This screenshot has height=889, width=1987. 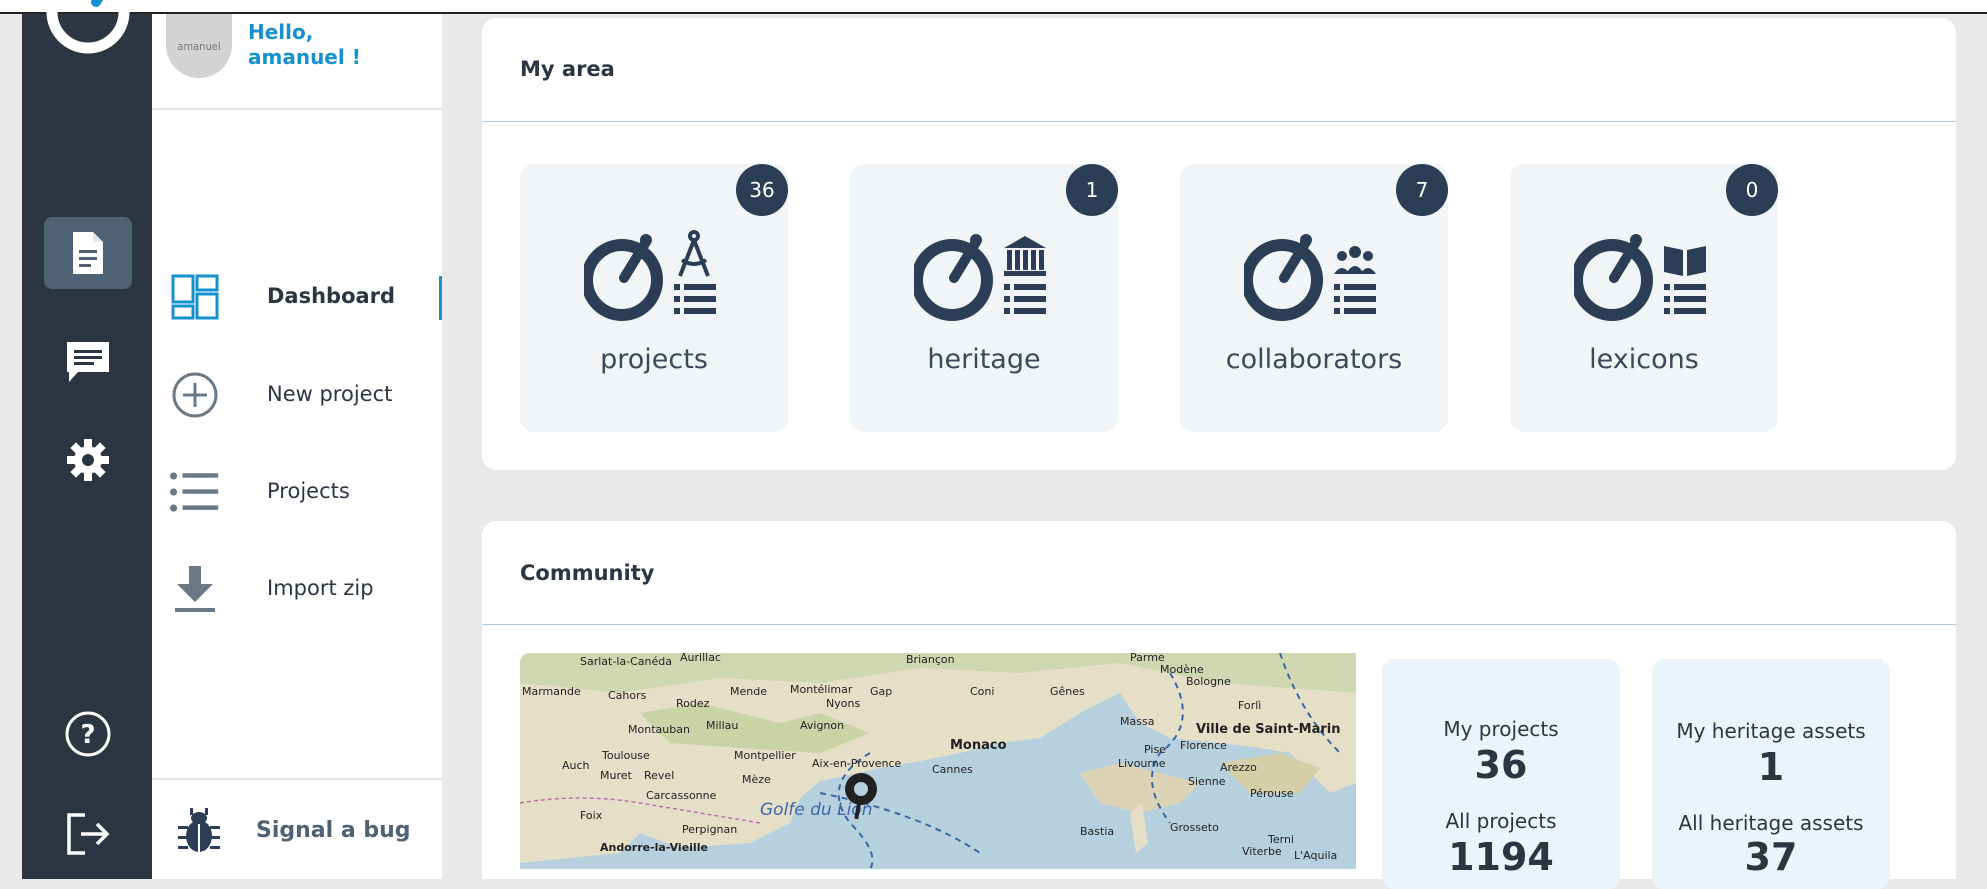 What do you see at coordinates (587, 573) in the screenshot?
I see `section-title: Community` at bounding box center [587, 573].